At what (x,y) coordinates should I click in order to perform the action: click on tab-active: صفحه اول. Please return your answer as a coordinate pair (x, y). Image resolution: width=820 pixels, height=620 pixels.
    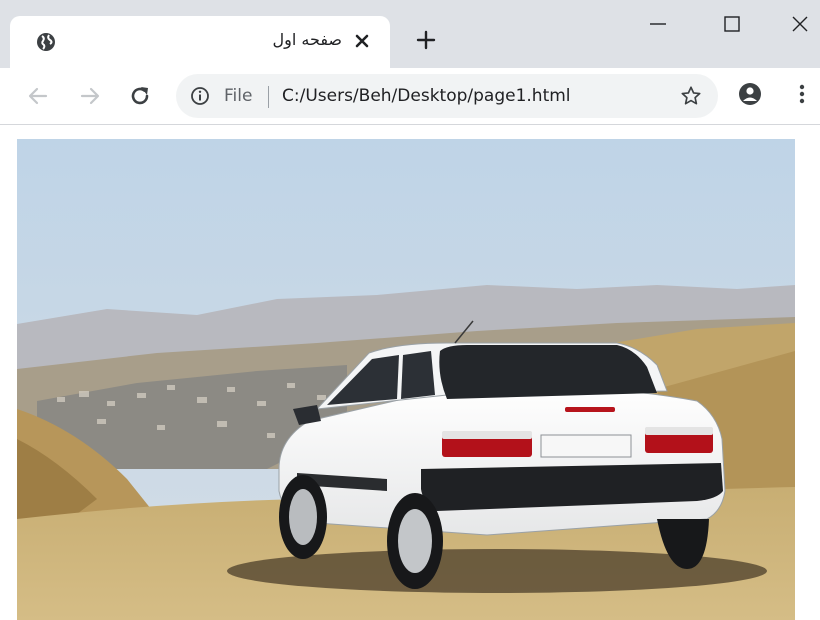
    Looking at the image, I should click on (200, 42).